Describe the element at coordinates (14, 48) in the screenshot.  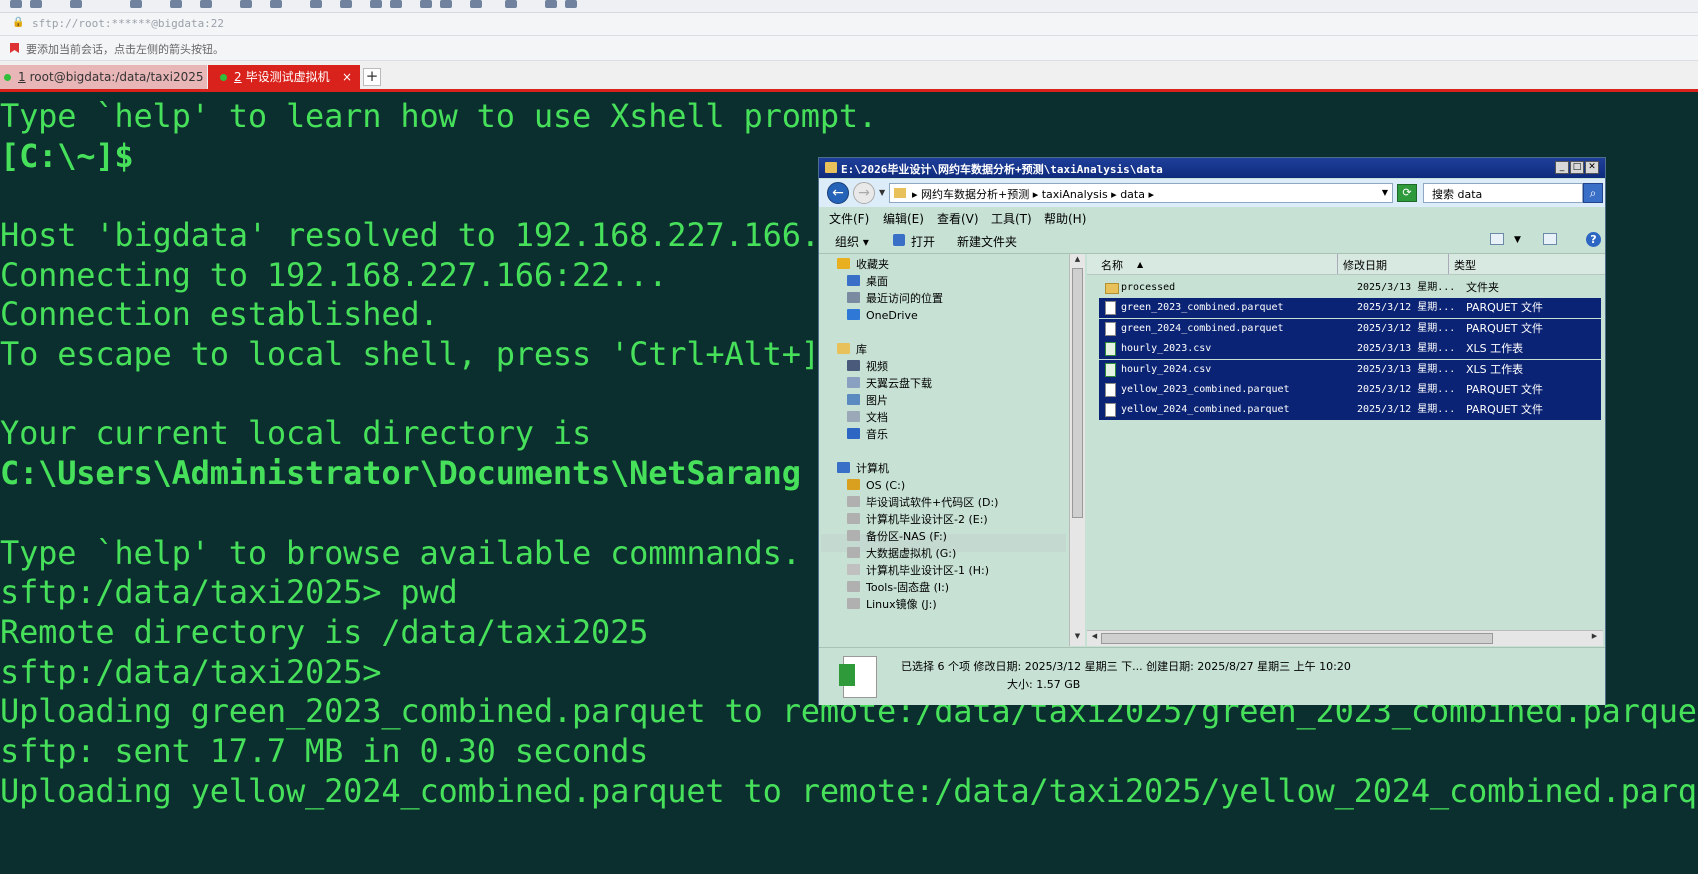
I see `bookmark-icon` at that location.